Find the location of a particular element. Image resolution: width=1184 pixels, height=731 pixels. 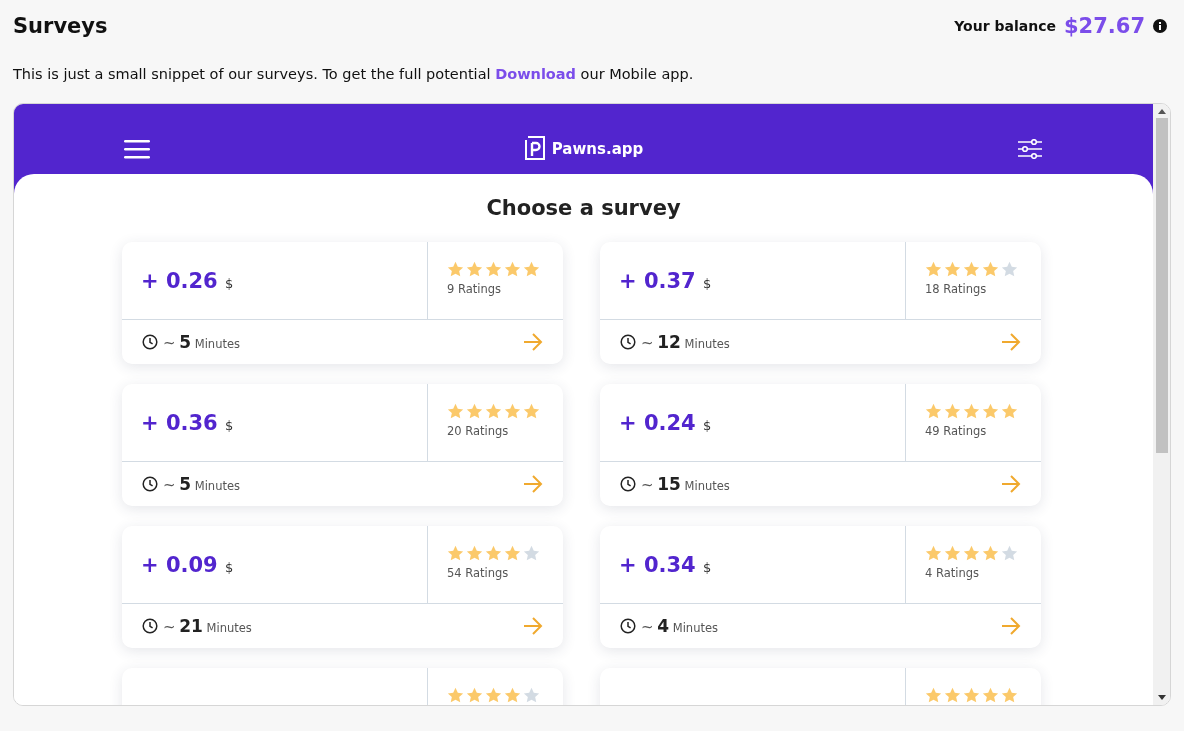

page-title: Surveys is located at coordinates (60, 26).